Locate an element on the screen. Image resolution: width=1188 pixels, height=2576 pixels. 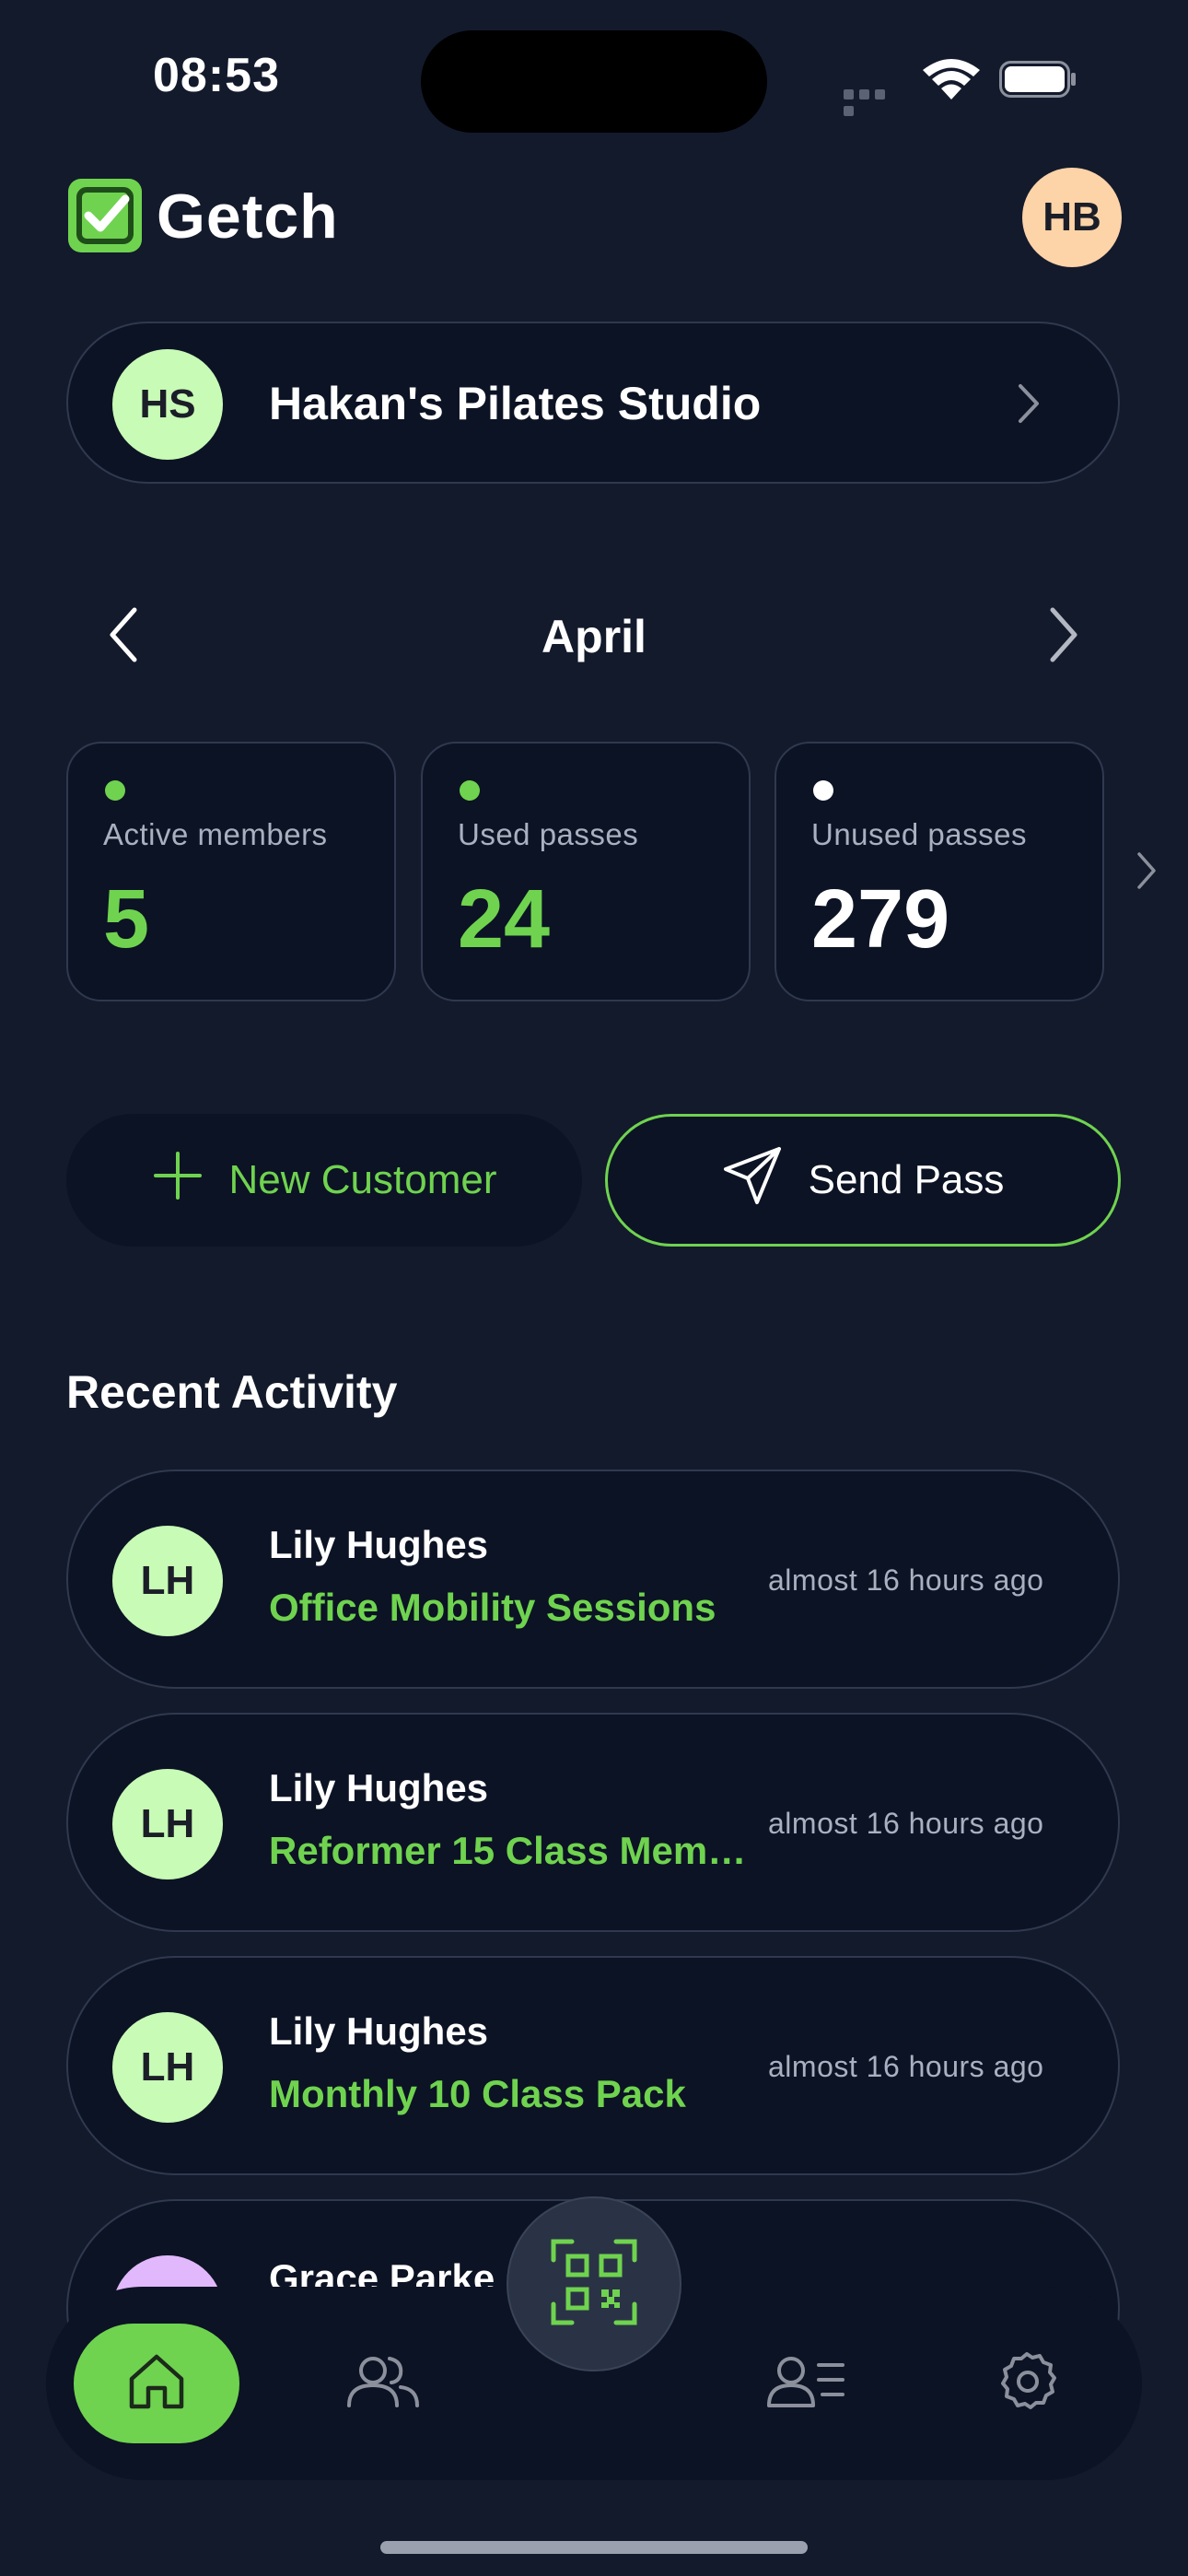
getch-logo-icon is located at coordinates (105, 218).